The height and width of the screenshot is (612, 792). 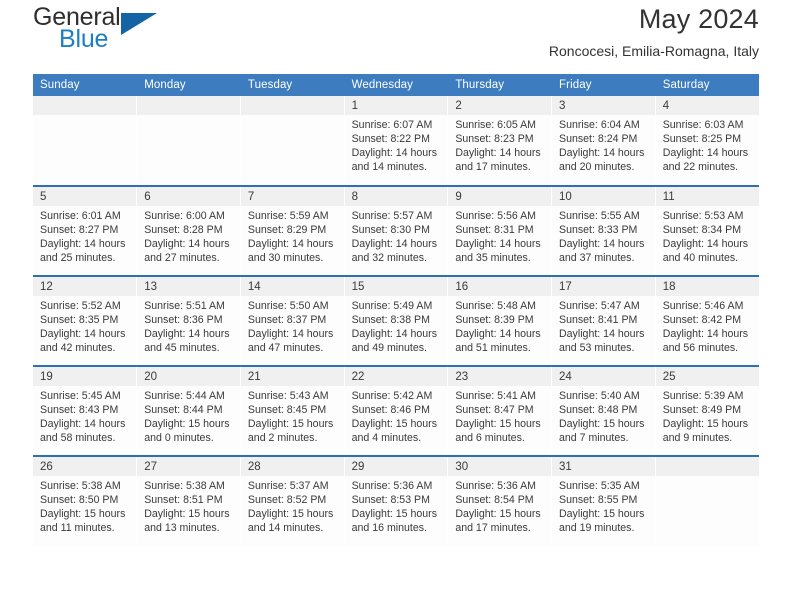 I want to click on day-number: 29, so click(x=396, y=466).